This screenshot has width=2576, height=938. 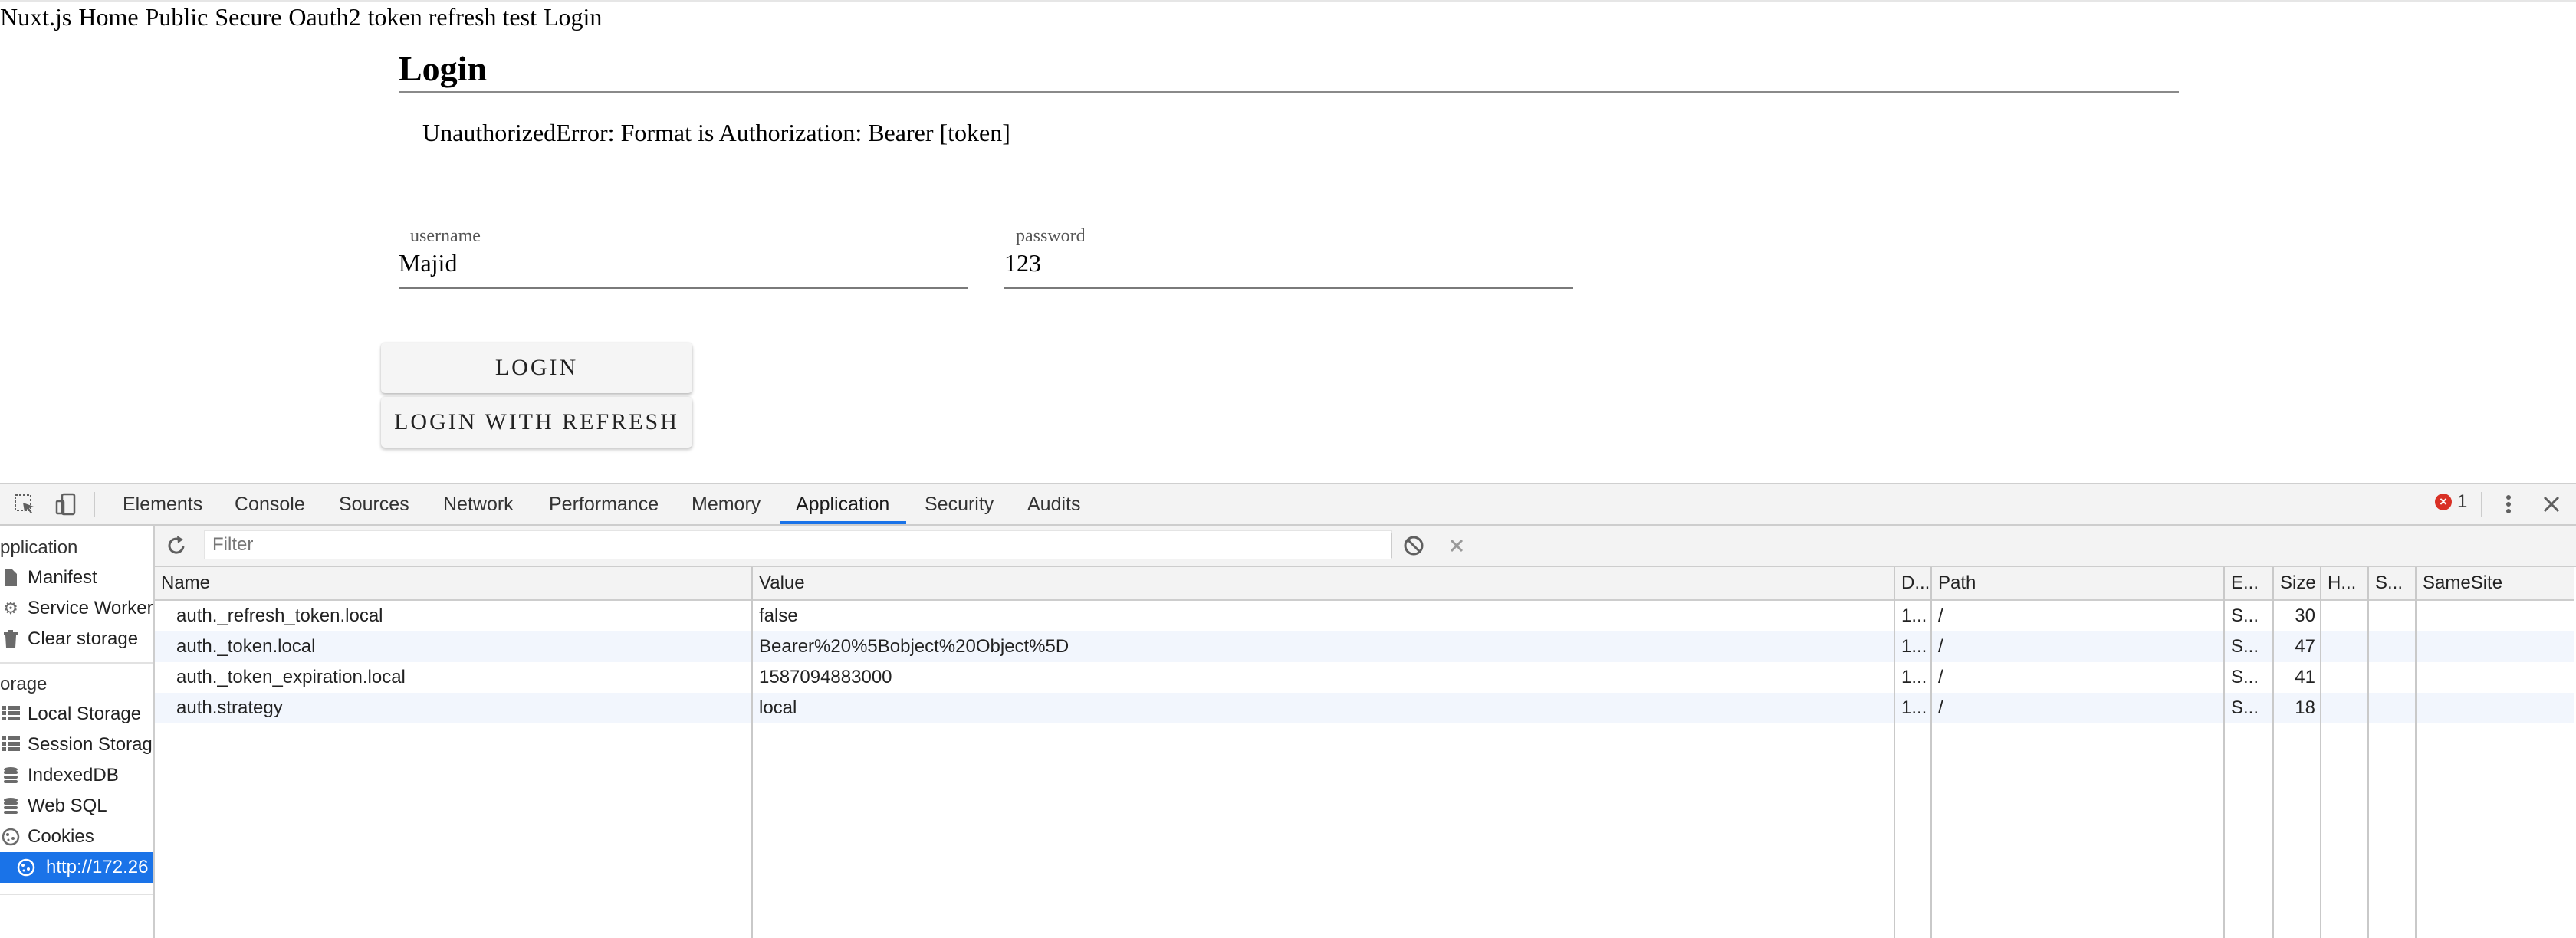 What do you see at coordinates (454, 583) in the screenshot?
I see `column-header-name: Name` at bounding box center [454, 583].